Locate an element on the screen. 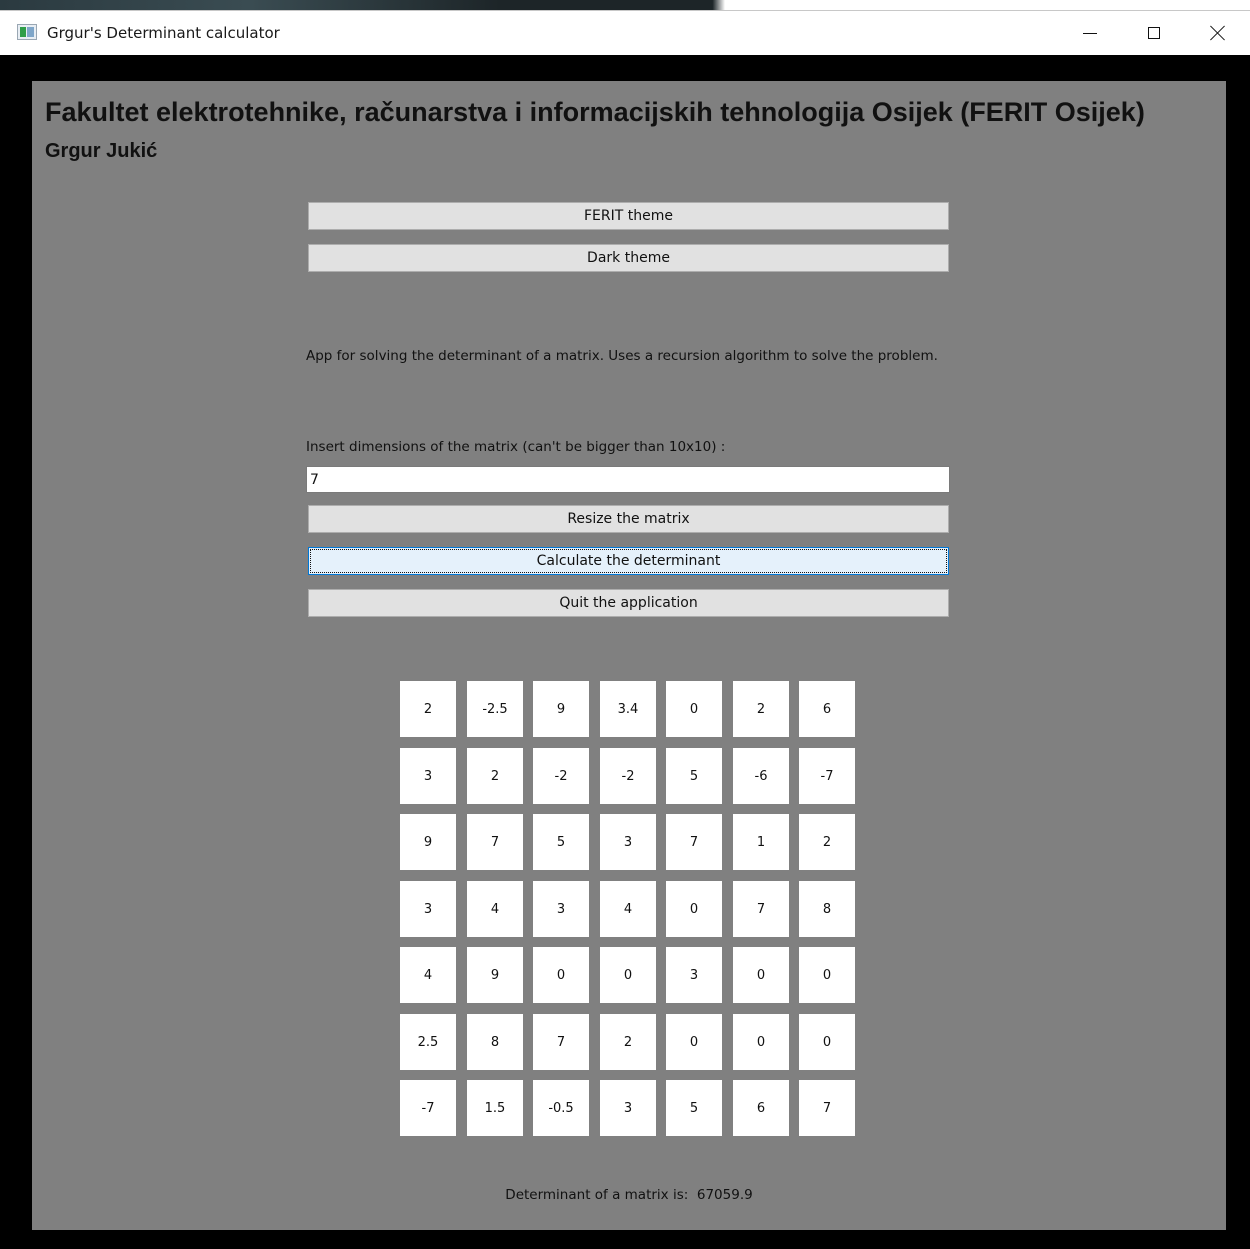  matrix-cell: 3.4 is located at coordinates (628, 709).